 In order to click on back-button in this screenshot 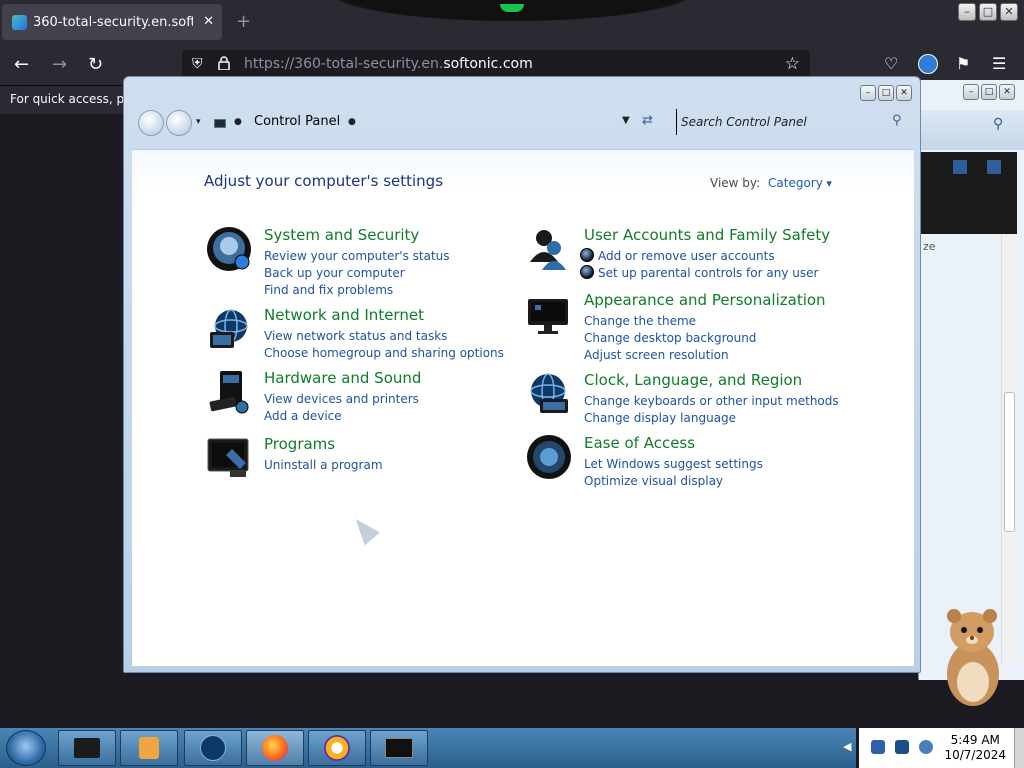, I will do `click(151, 123)`.